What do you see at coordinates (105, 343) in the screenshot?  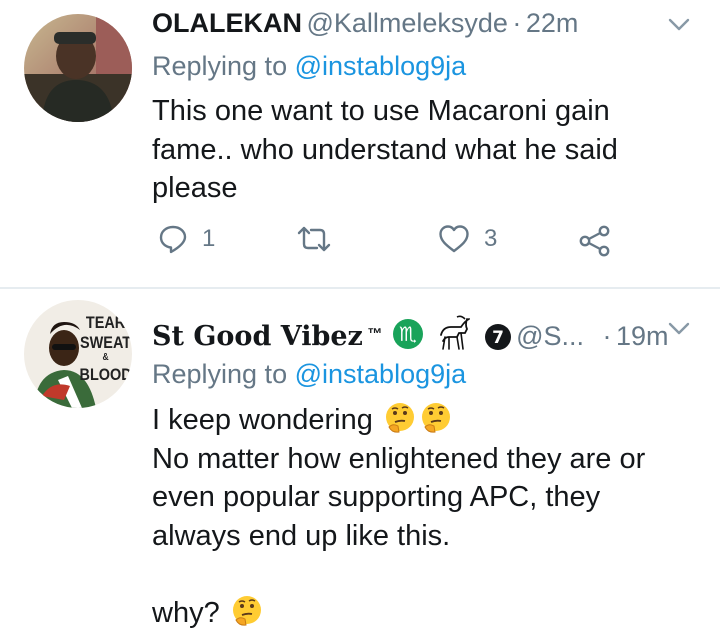 I see `avatar-text: SWEAT` at bounding box center [105, 343].